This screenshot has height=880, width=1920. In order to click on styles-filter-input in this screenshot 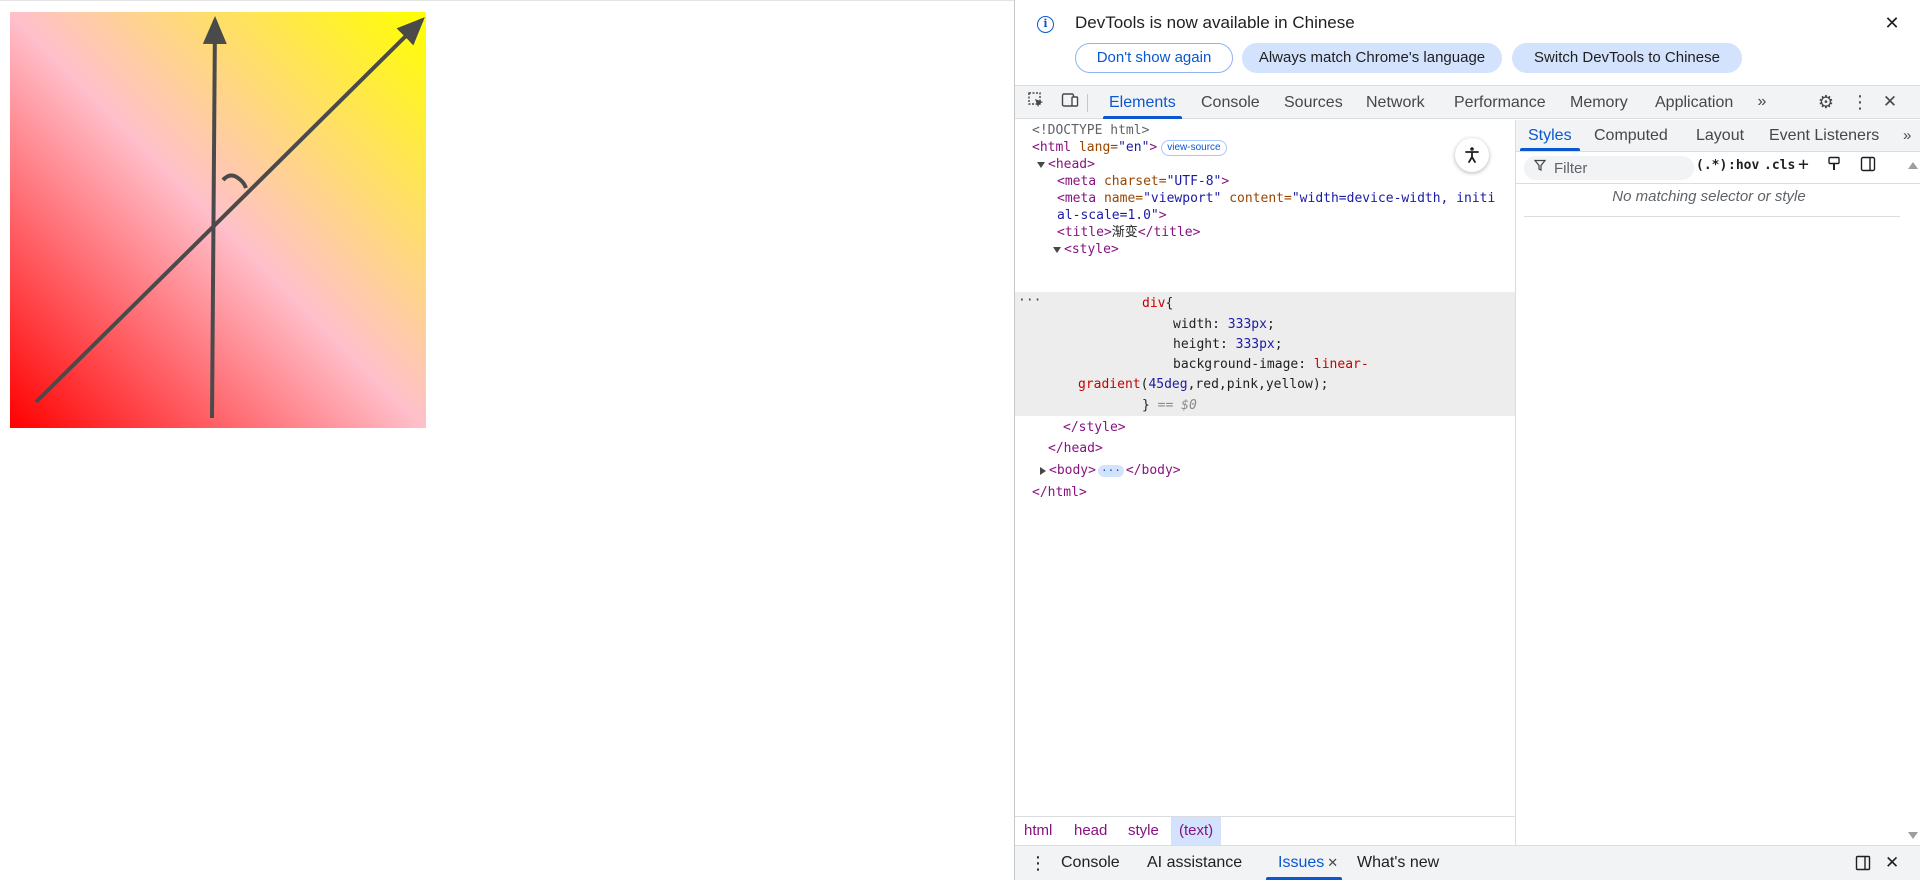, I will do `click(1619, 168)`.